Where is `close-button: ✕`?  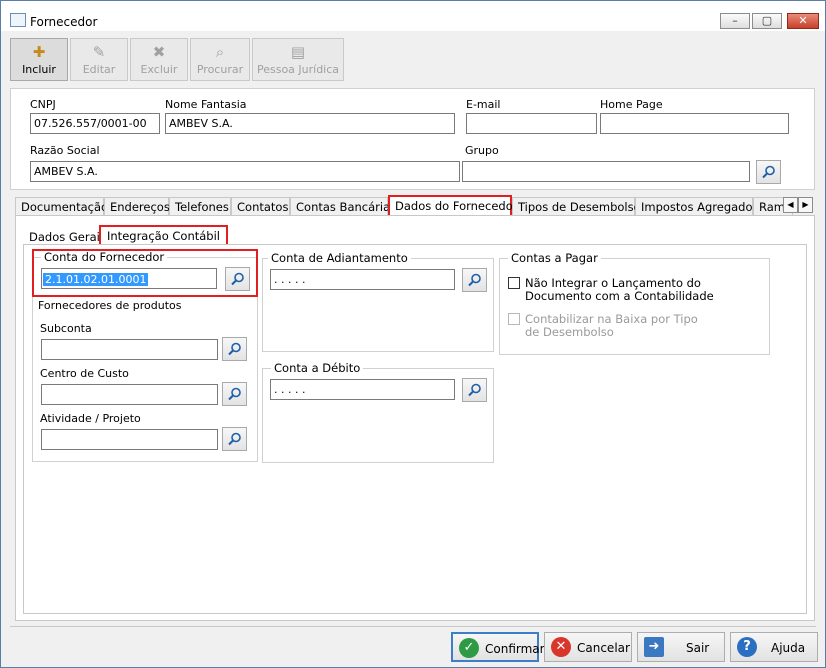
close-button: ✕ is located at coordinates (803, 21).